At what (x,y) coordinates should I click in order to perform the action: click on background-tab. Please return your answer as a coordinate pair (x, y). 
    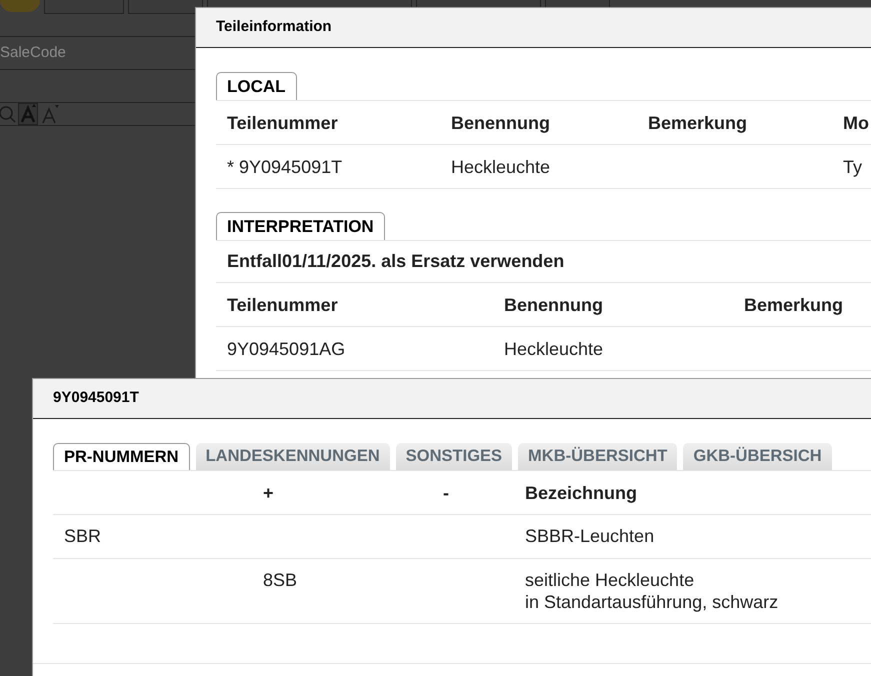
    Looking at the image, I should click on (165, 7).